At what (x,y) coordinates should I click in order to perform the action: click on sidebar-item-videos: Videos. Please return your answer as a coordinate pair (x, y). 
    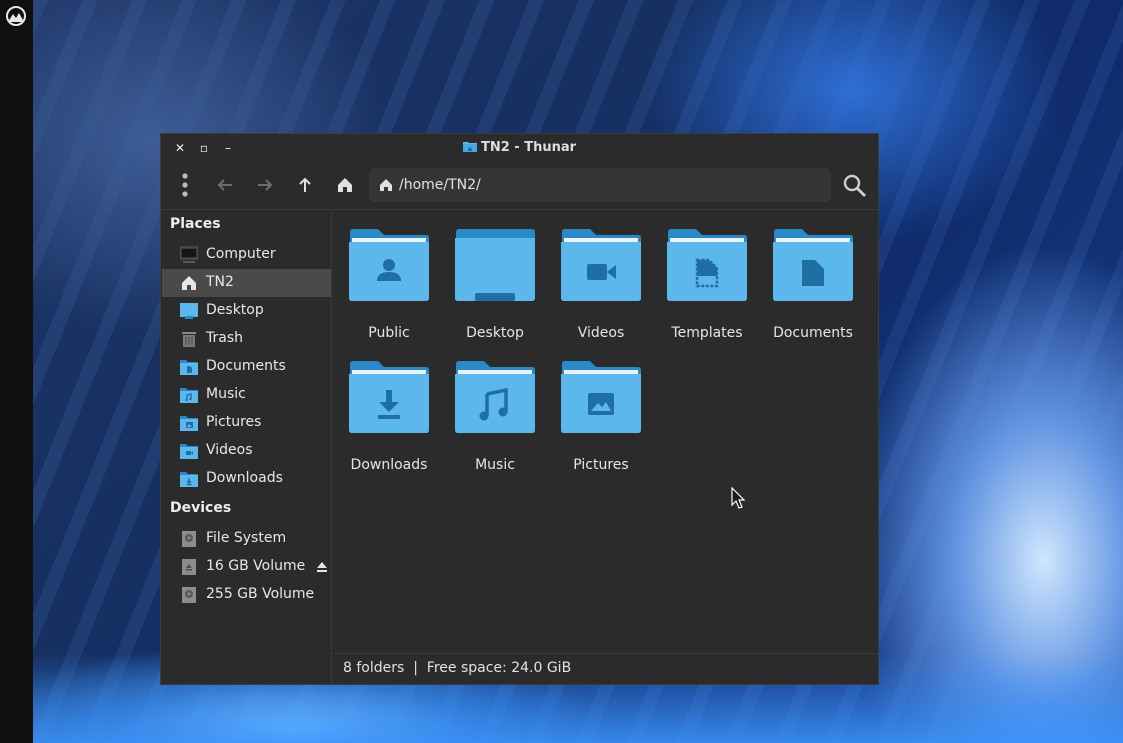
    Looking at the image, I should click on (246, 451).